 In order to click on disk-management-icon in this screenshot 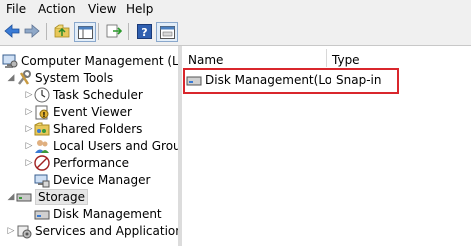, I will do `click(42, 214)`.